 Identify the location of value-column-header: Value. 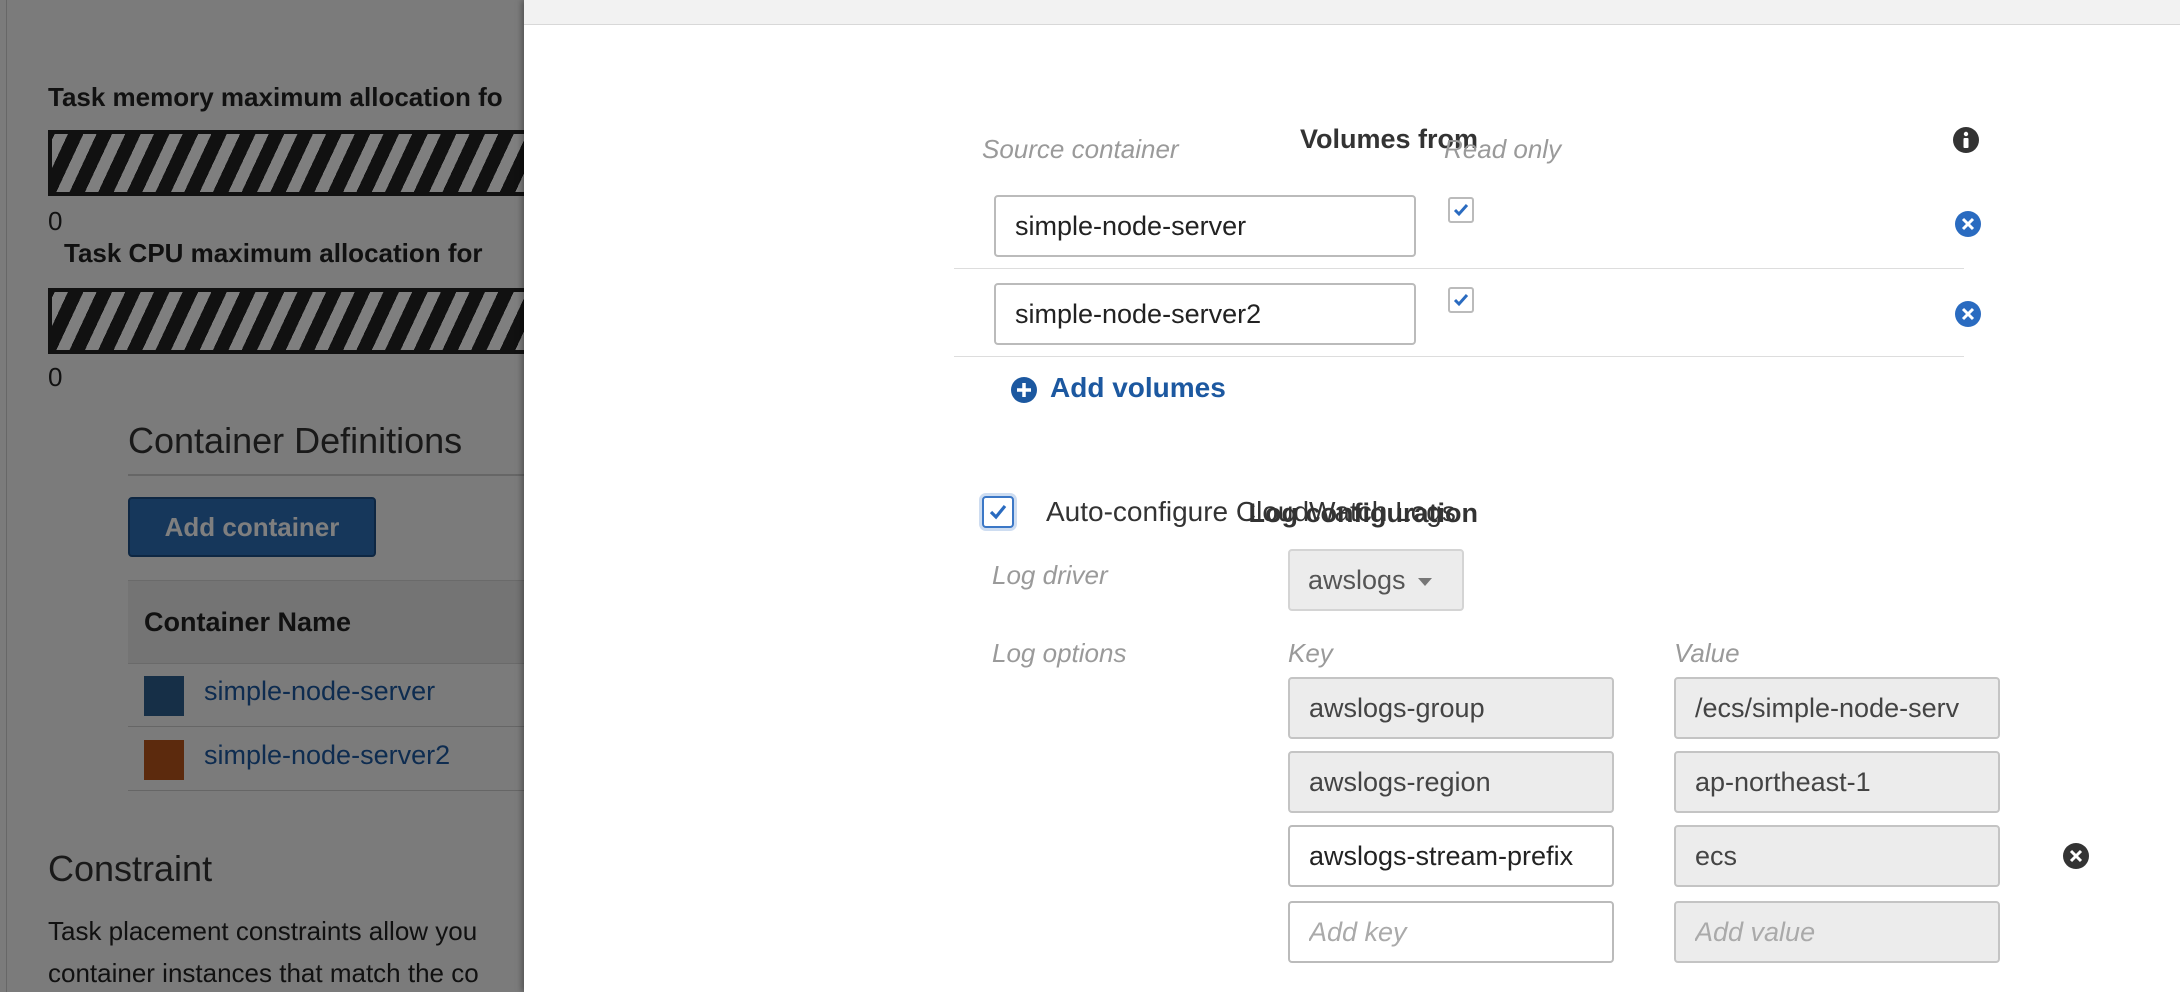
(1707, 653).